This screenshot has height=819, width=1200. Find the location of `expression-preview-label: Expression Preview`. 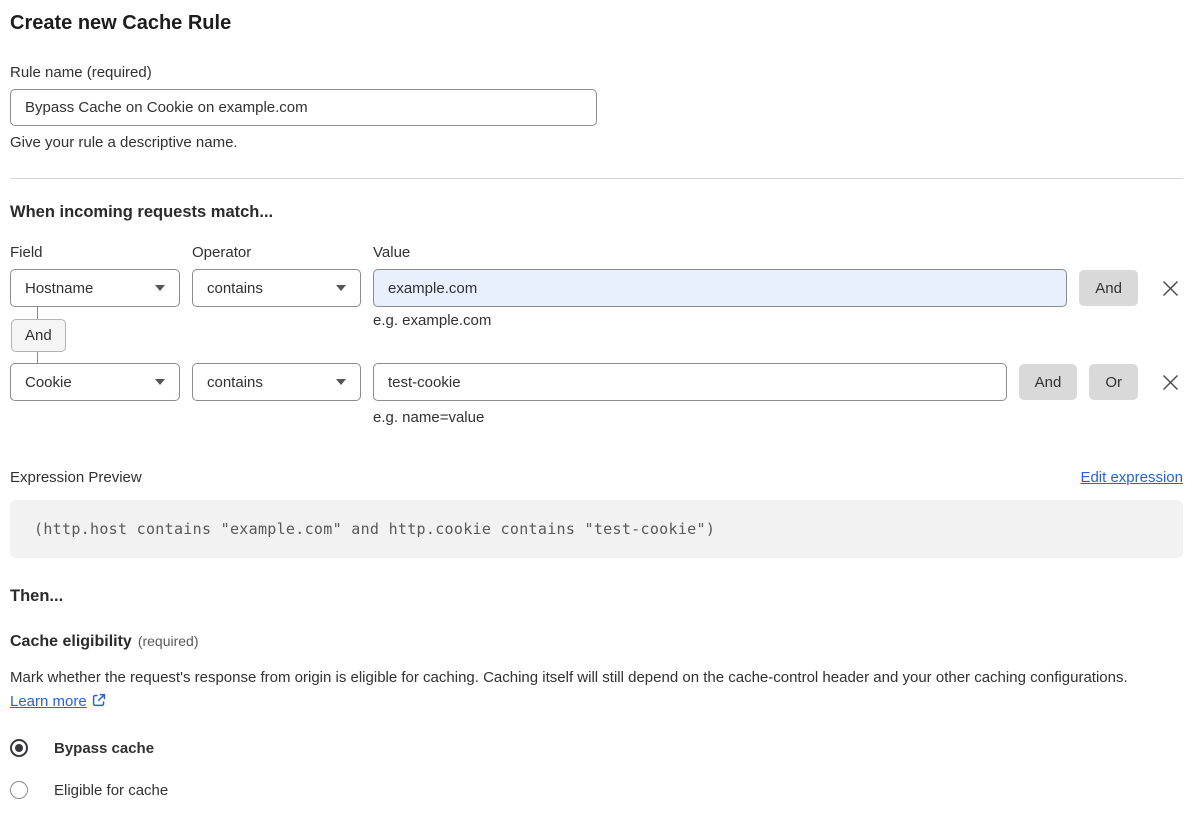

expression-preview-label: Expression Preview is located at coordinates (76, 477).